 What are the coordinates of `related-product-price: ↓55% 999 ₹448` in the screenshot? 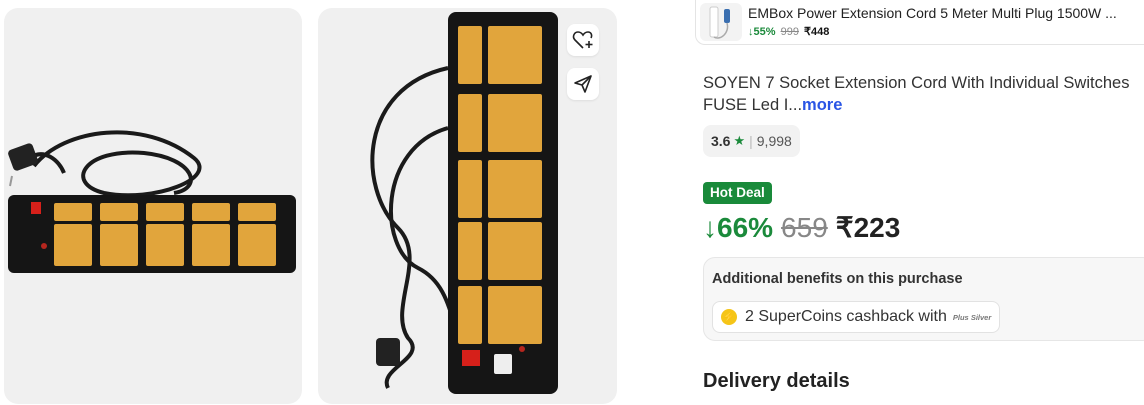 It's located at (788, 31).